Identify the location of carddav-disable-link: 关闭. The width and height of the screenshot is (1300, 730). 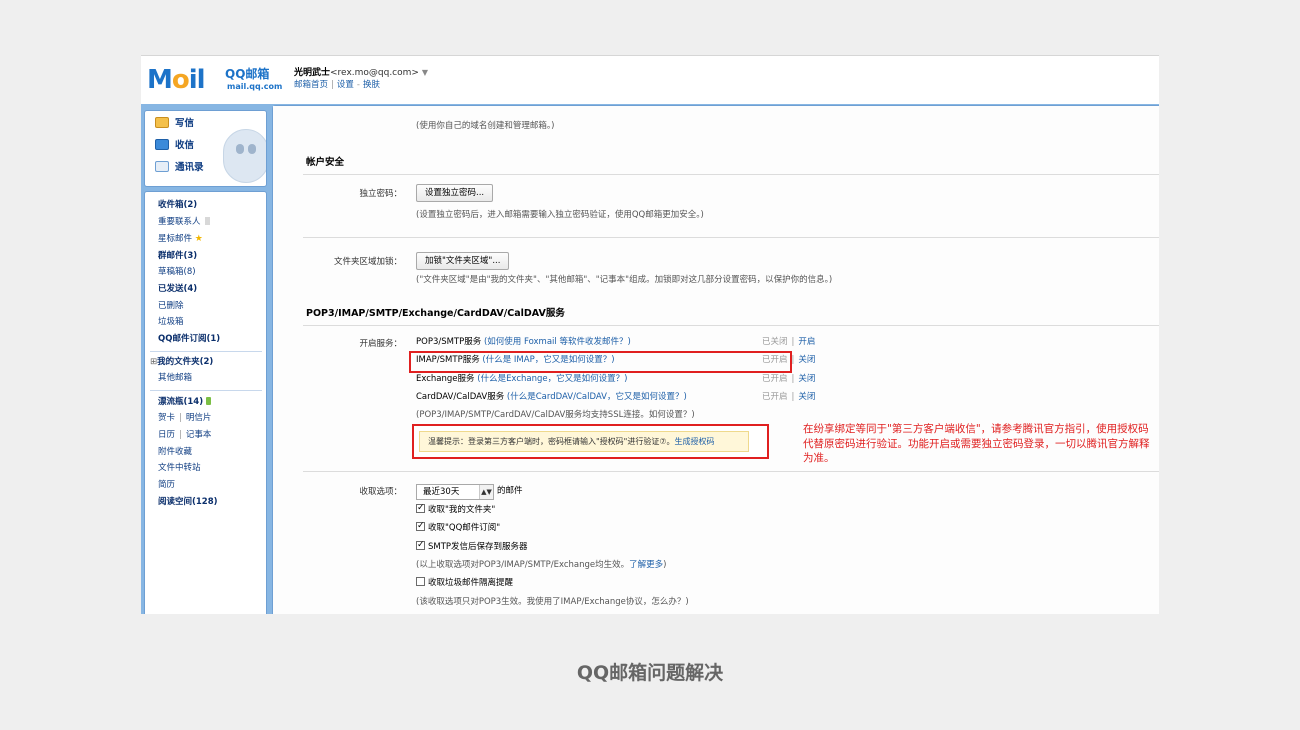
(806, 397).